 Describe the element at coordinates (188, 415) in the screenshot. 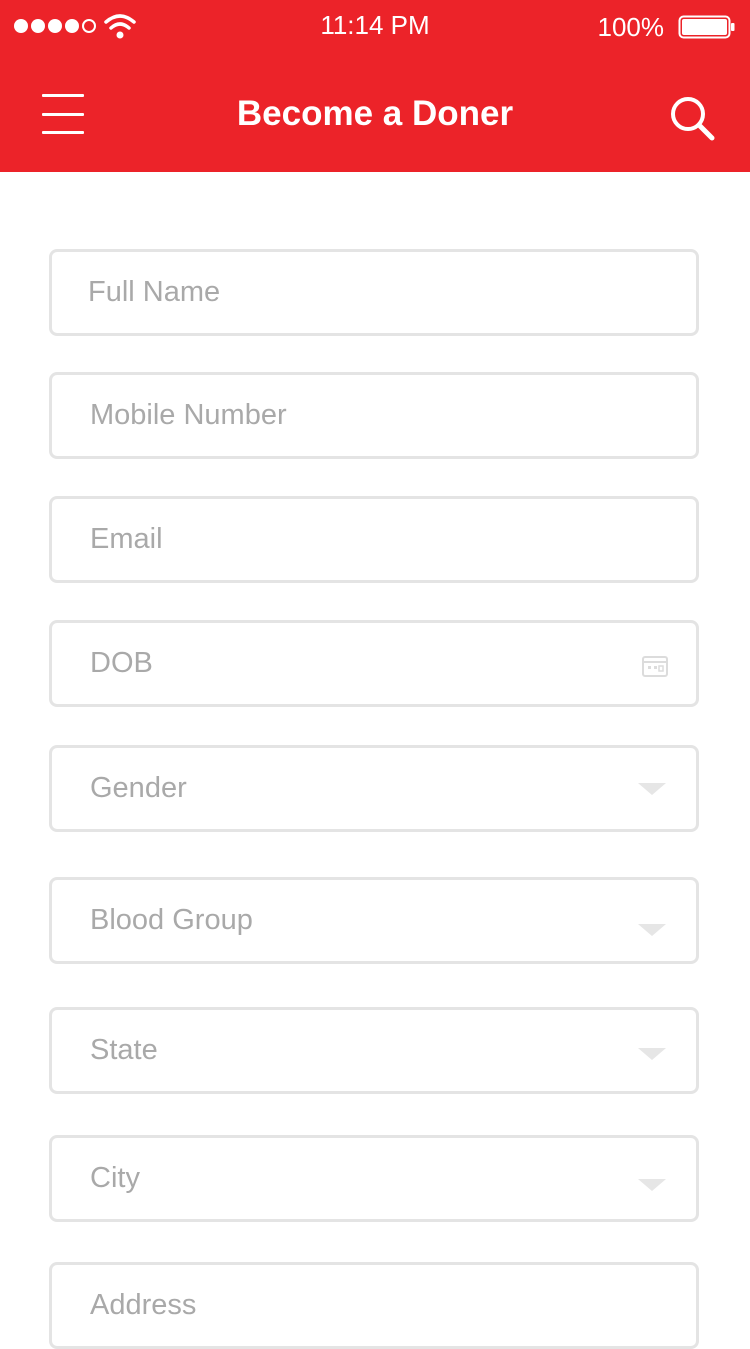

I see `mobile-number-placeholder: Mobile Number` at that location.